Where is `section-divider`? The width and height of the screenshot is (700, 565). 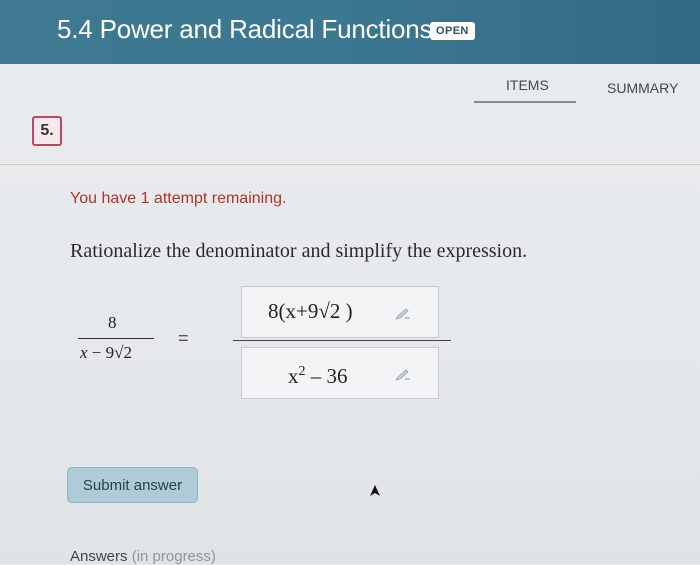 section-divider is located at coordinates (350, 164).